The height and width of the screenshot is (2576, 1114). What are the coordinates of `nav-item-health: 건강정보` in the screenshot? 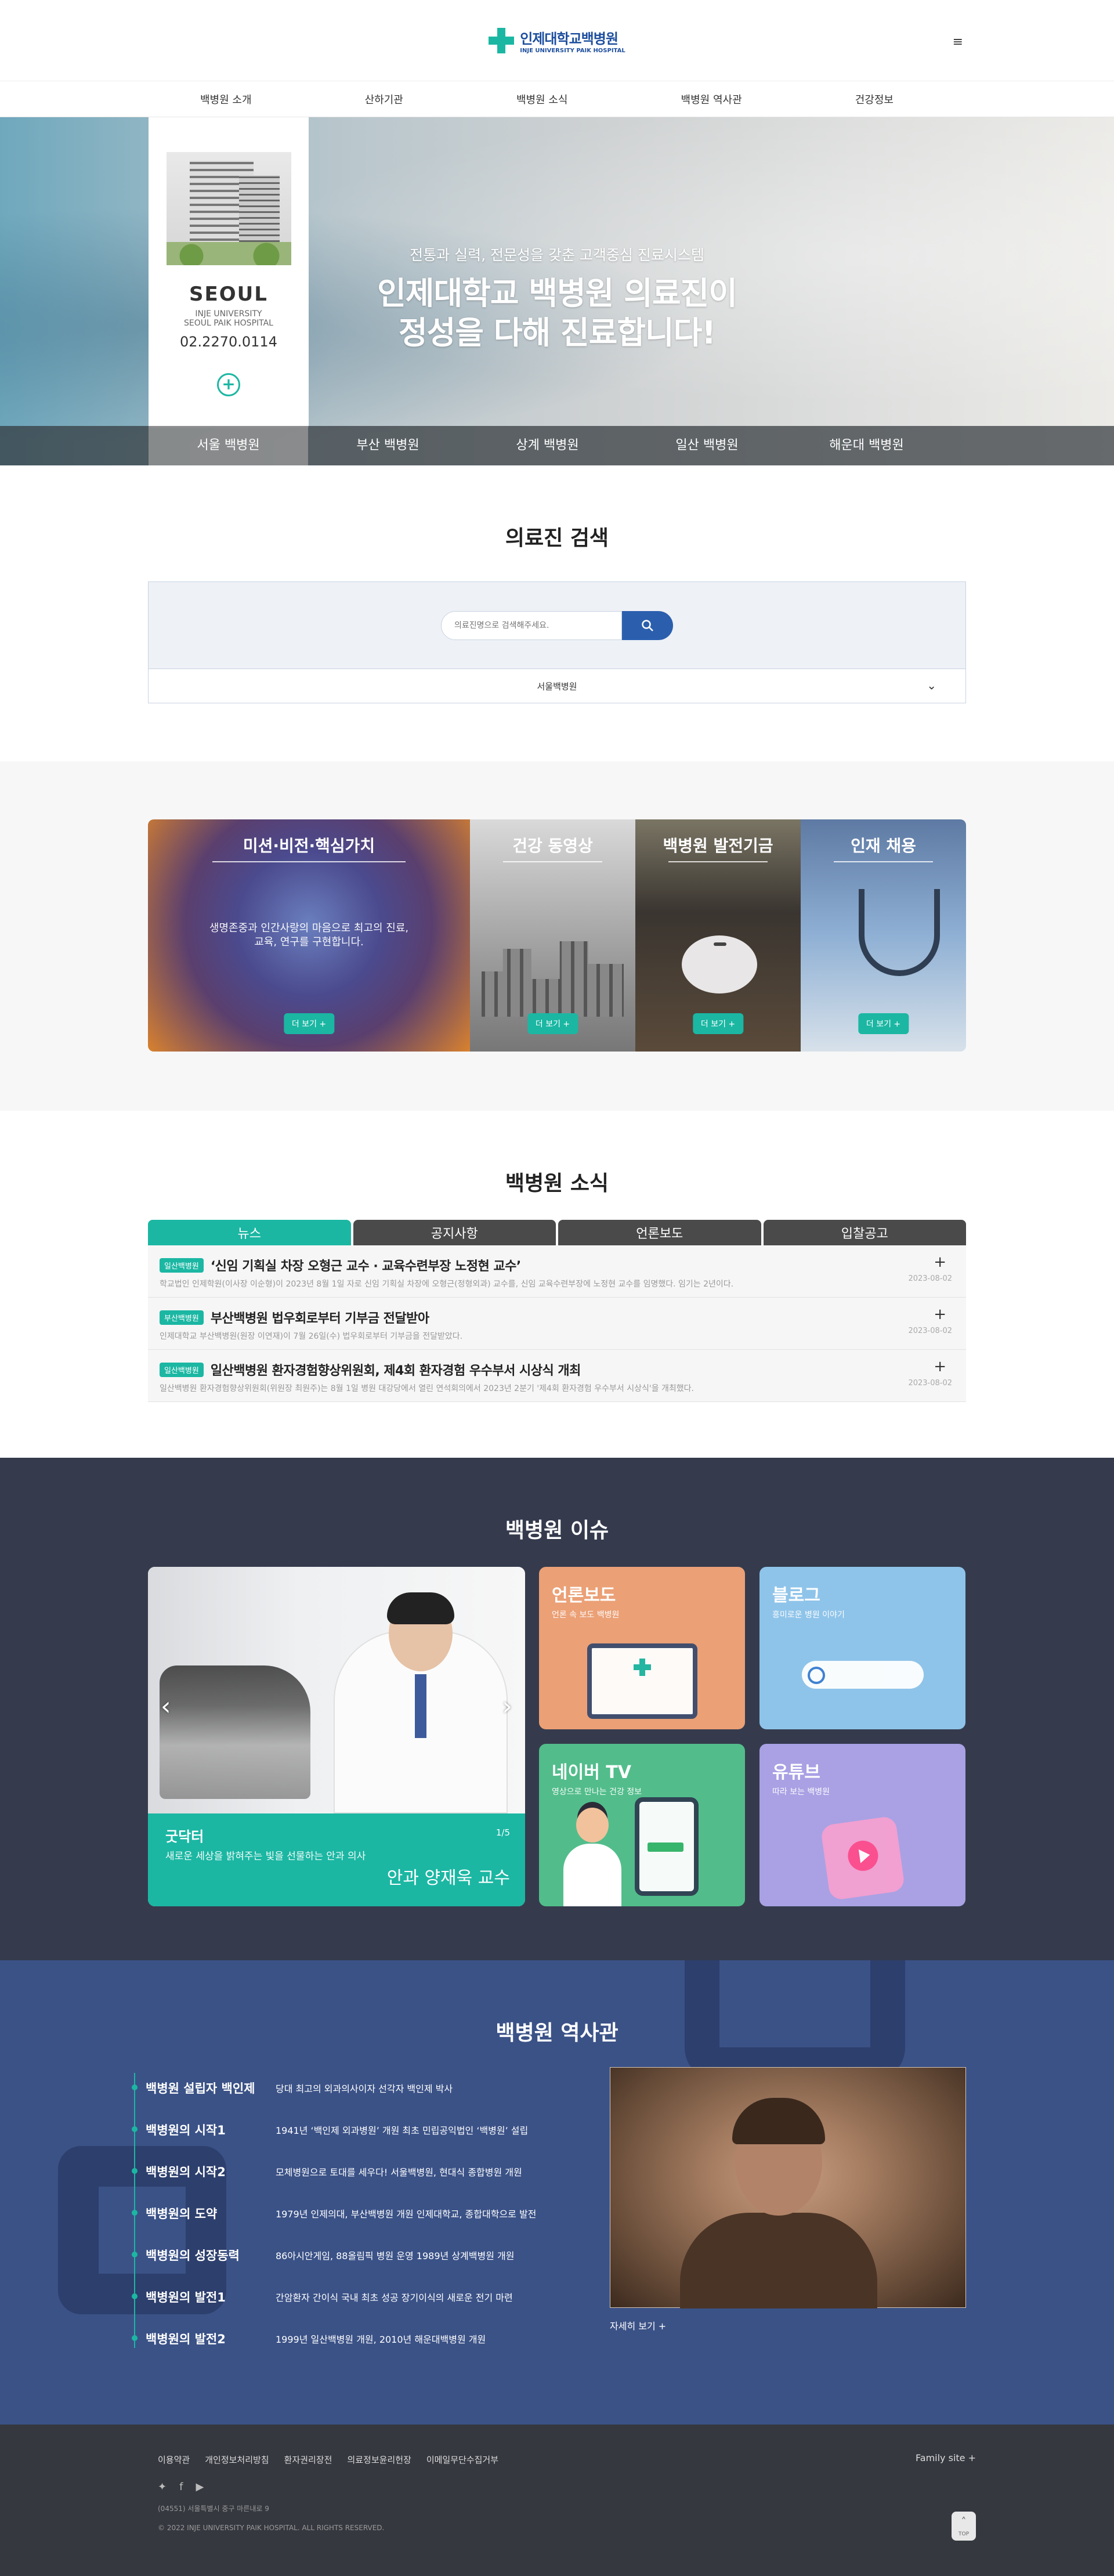 It's located at (874, 99).